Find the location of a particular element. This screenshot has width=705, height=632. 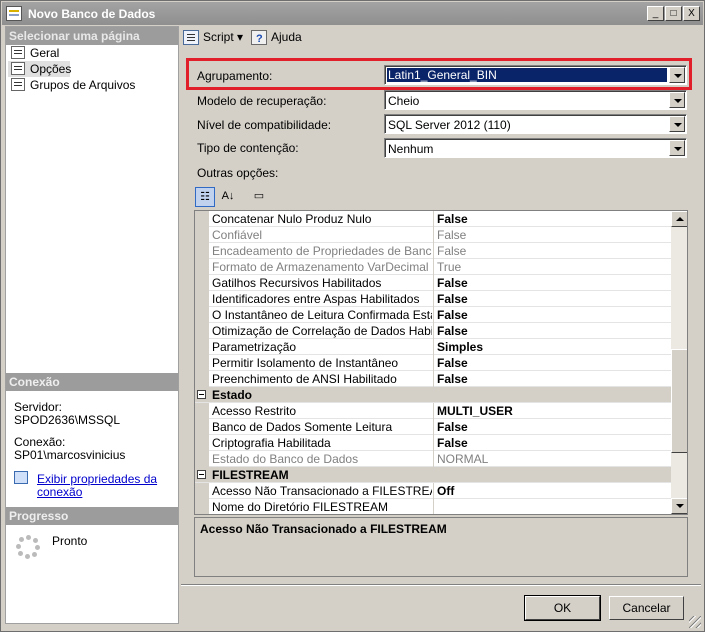

grid-row: Permitir Isolamento de Instantâneo False is located at coordinates (433, 363).